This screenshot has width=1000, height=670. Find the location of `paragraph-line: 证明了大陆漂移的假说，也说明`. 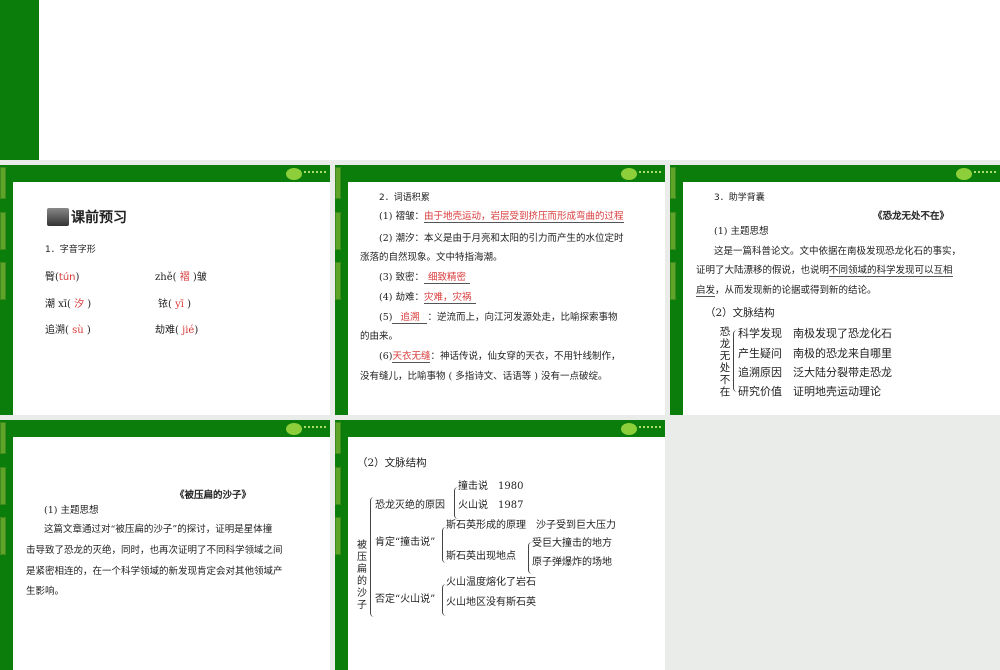

paragraph-line: 证明了大陆漂移的假说，也说明 is located at coordinates (763, 270).